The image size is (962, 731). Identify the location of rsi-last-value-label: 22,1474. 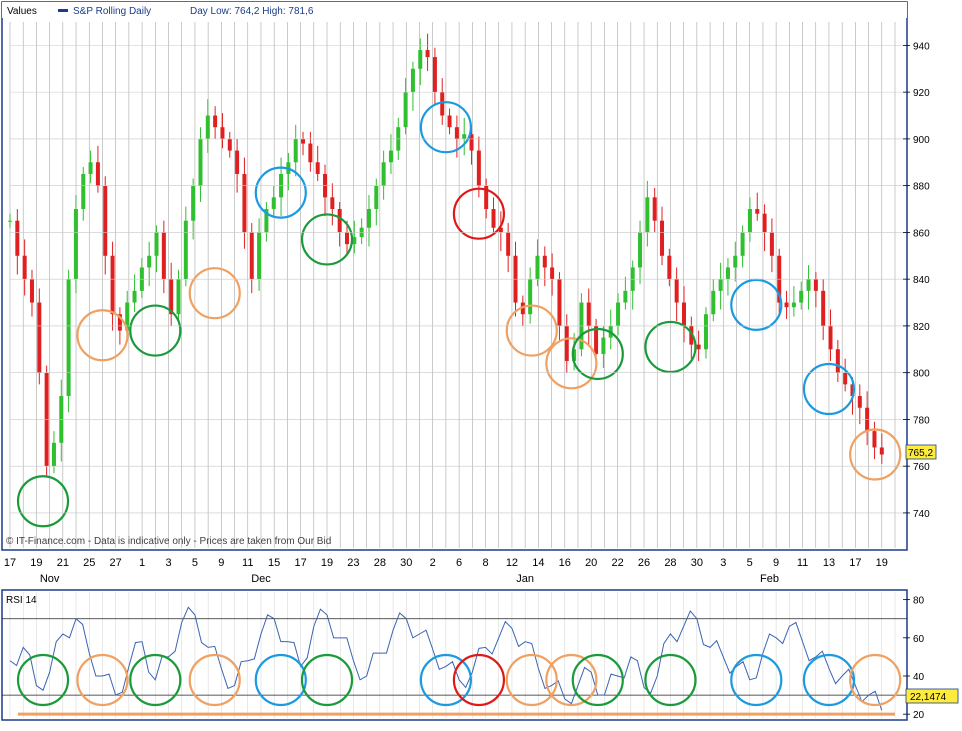
(928, 697).